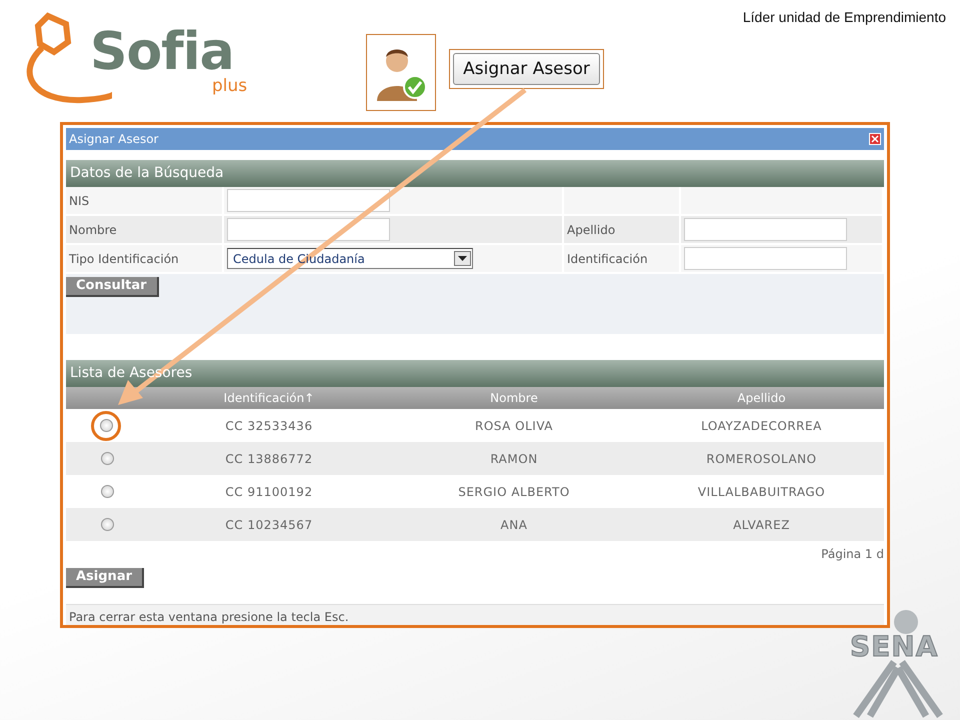 The image size is (960, 720). Describe the element at coordinates (269, 492) in the screenshot. I see `table-cell-text: CC 91100192` at that location.